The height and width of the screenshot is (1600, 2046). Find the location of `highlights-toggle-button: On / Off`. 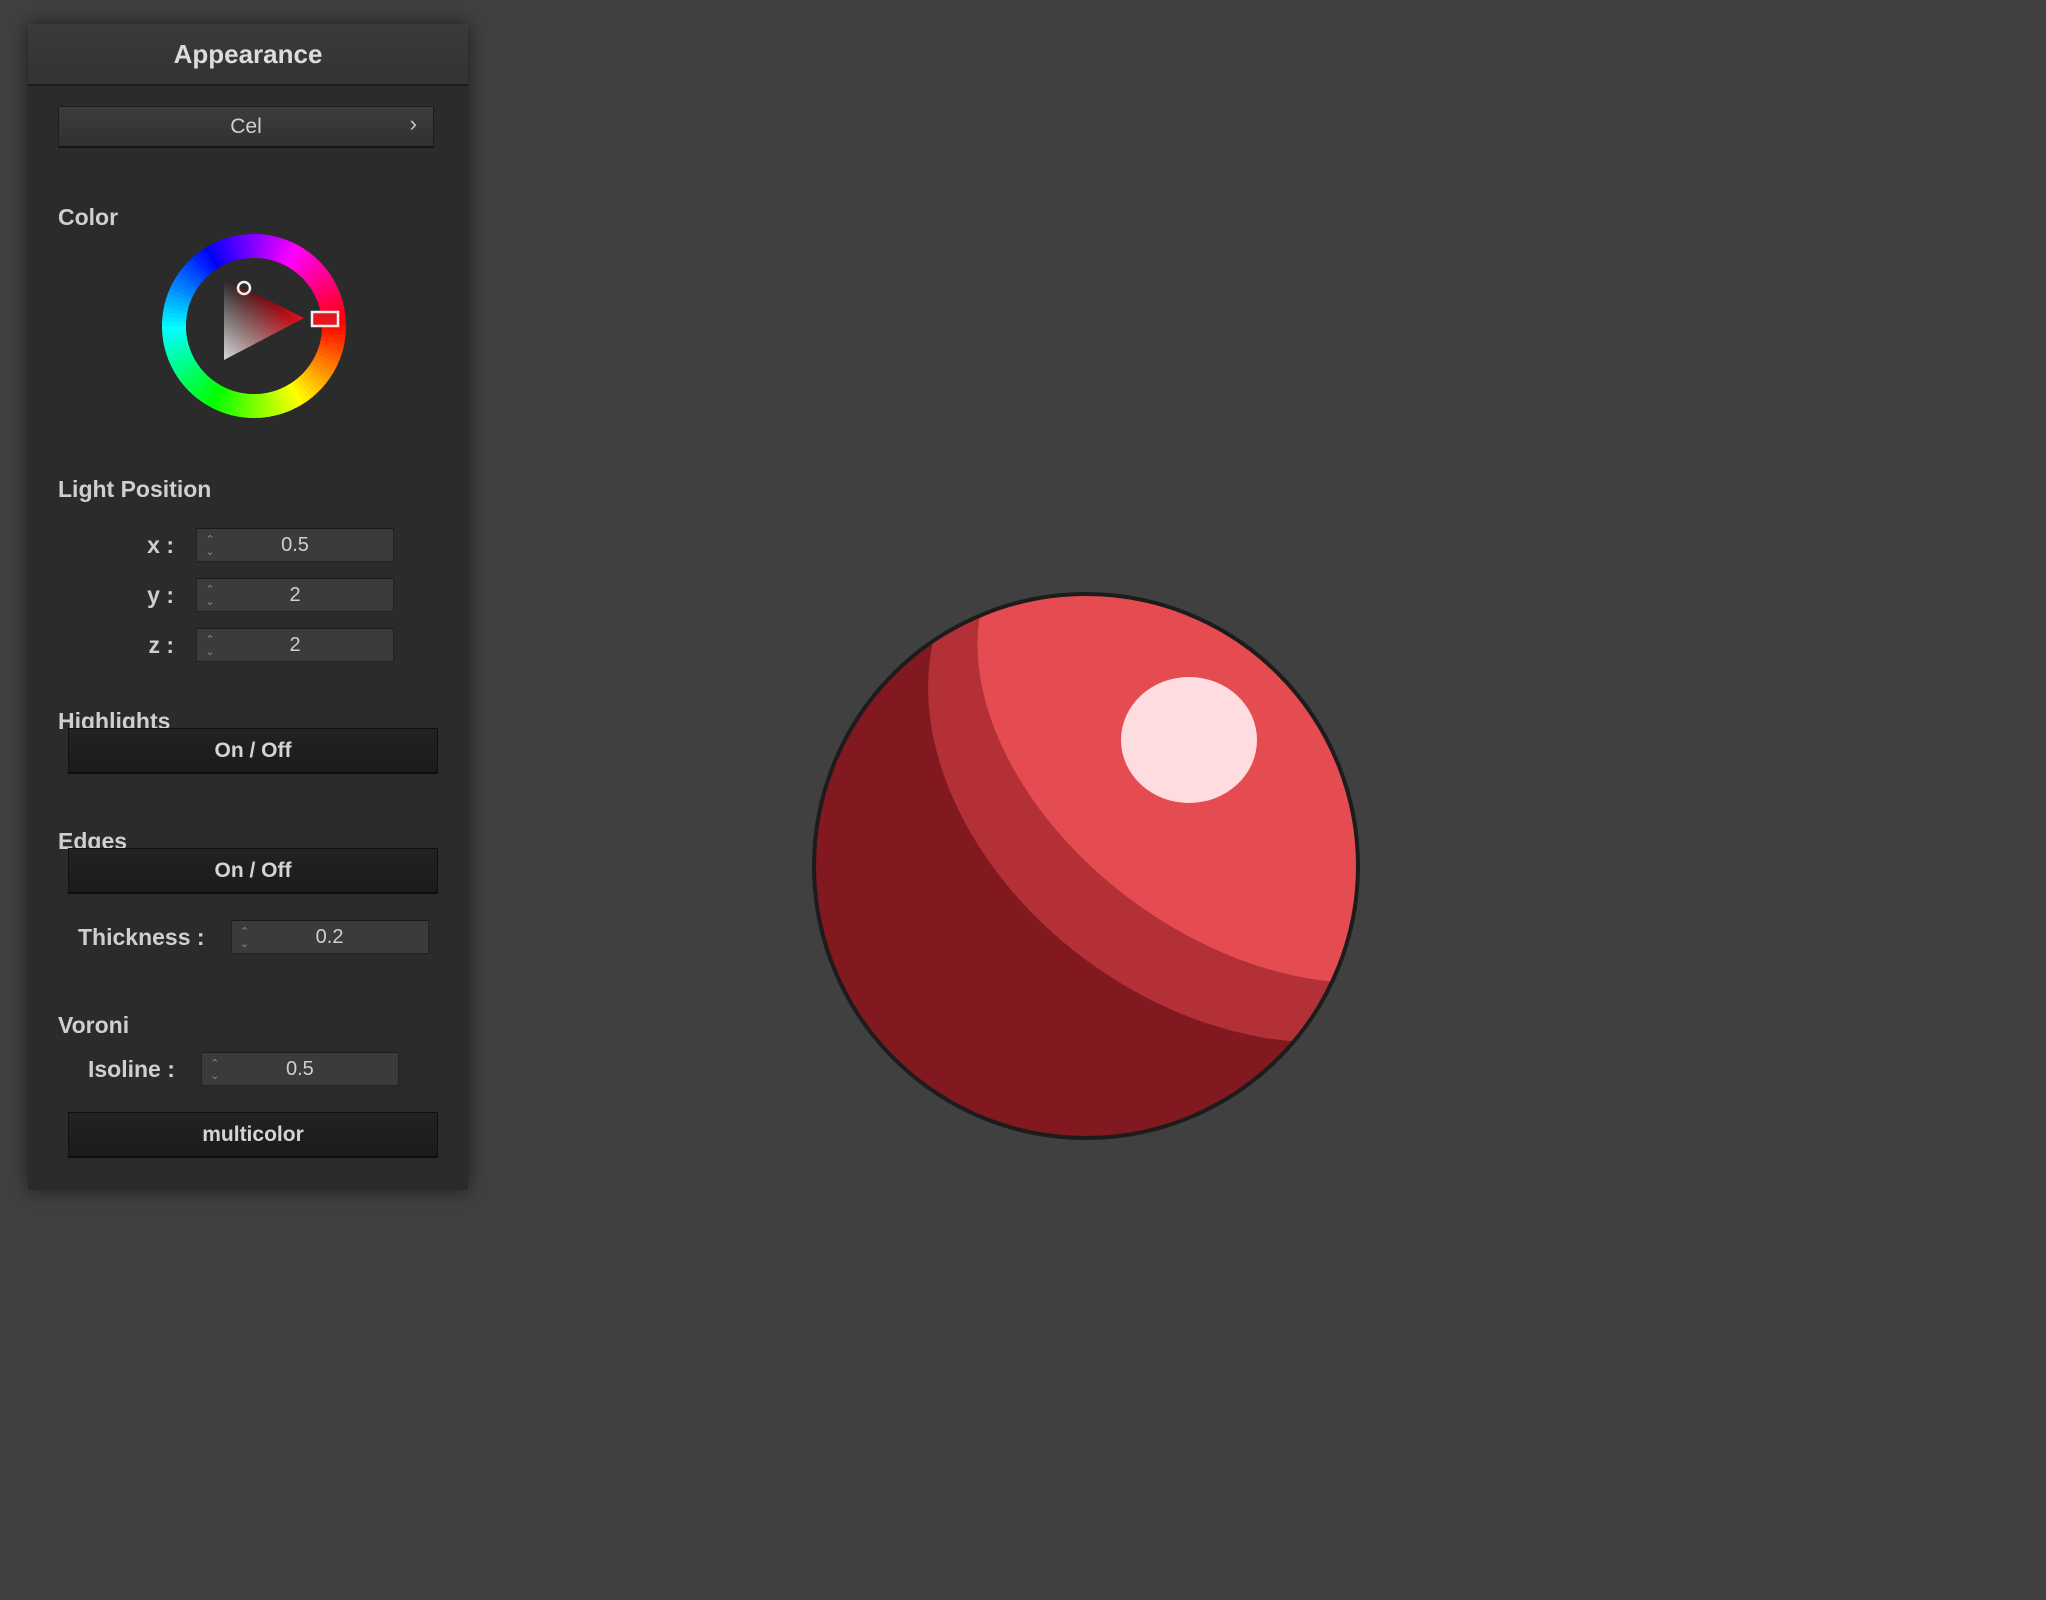

highlights-toggle-button: On / Off is located at coordinates (253, 751).